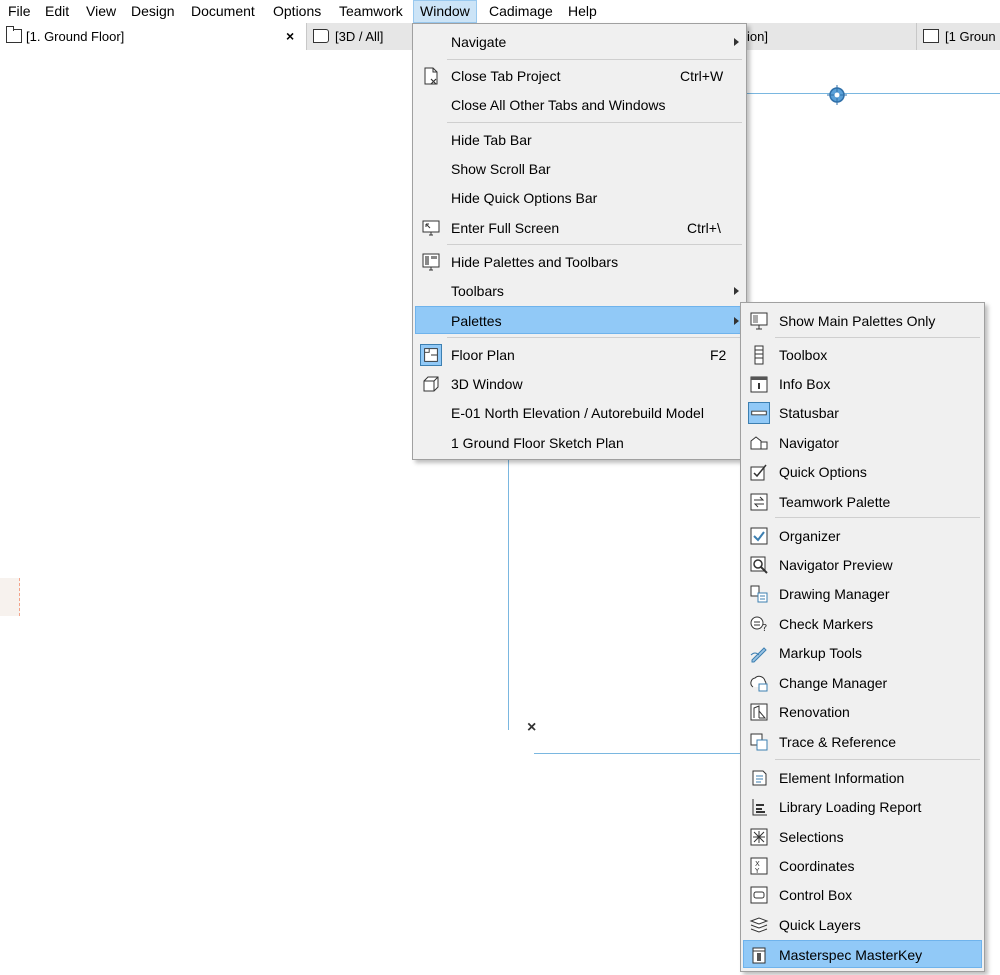 The width and height of the screenshot is (1000, 975). I want to click on menu-item-organizer: Organizer, so click(862, 536).